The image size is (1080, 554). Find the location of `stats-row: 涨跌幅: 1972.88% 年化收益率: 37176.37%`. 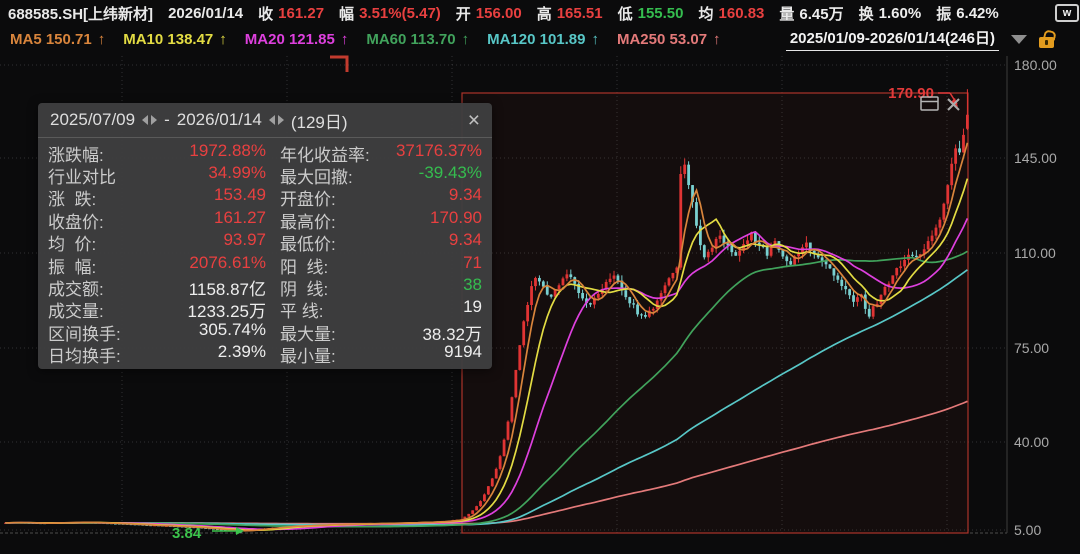

stats-row: 涨跌幅: 1972.88% 年化收益率: 37176.37% is located at coordinates (265, 152).